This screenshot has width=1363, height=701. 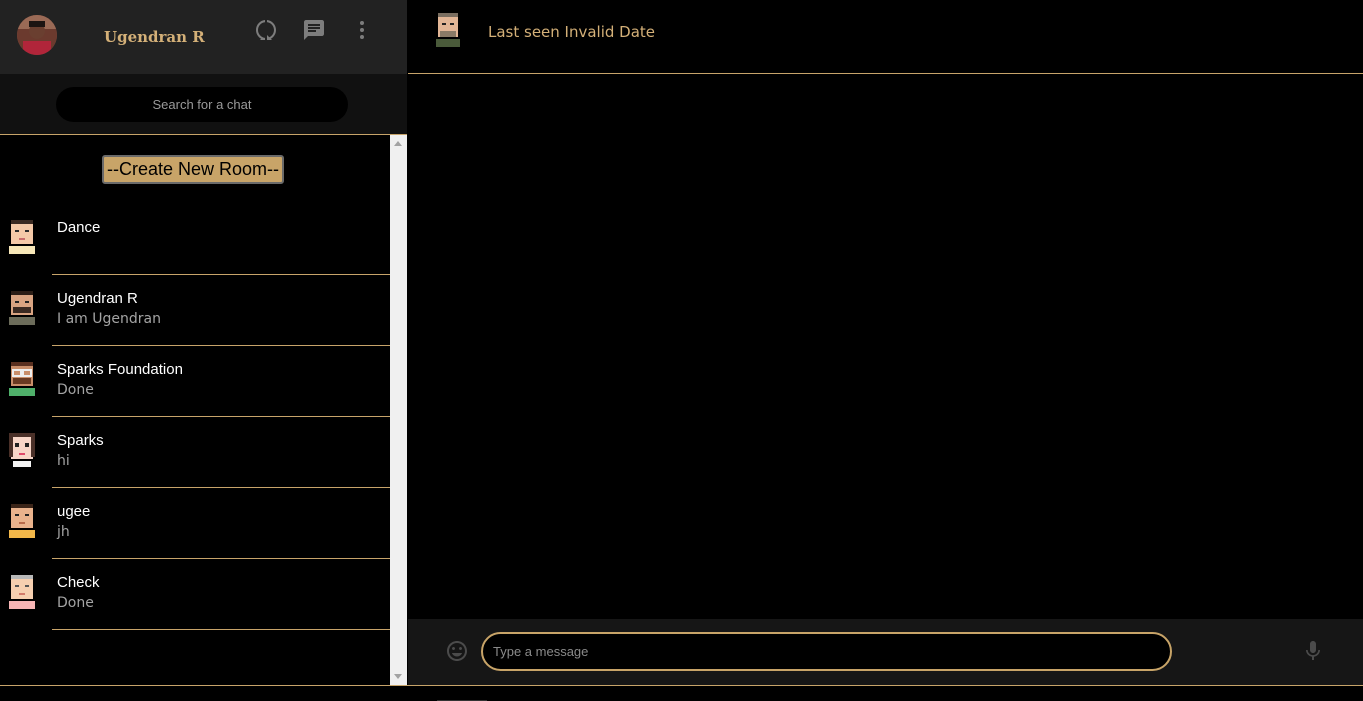 I want to click on chat-name: Sparks, so click(x=80, y=440).